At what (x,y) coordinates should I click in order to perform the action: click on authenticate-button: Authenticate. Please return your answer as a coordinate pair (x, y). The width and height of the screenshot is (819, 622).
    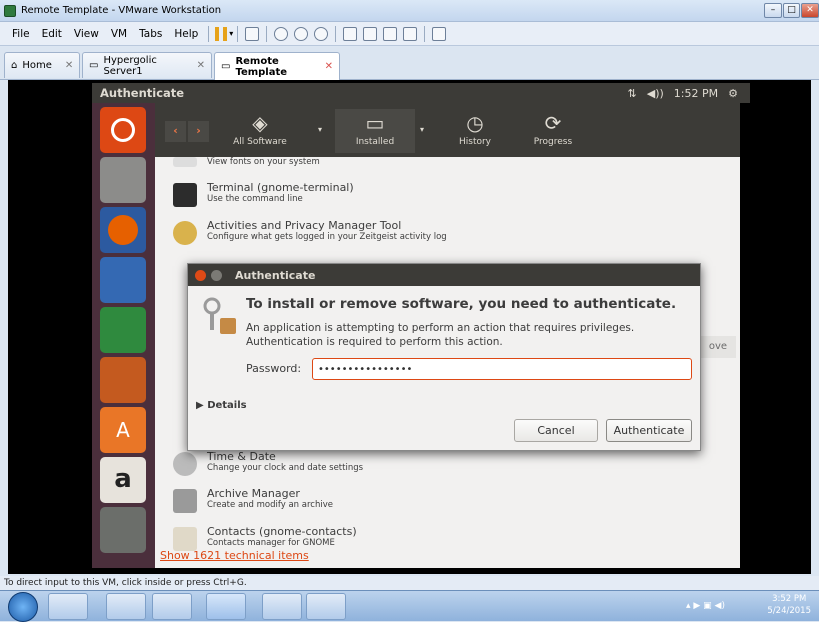
    Looking at the image, I should click on (649, 430).